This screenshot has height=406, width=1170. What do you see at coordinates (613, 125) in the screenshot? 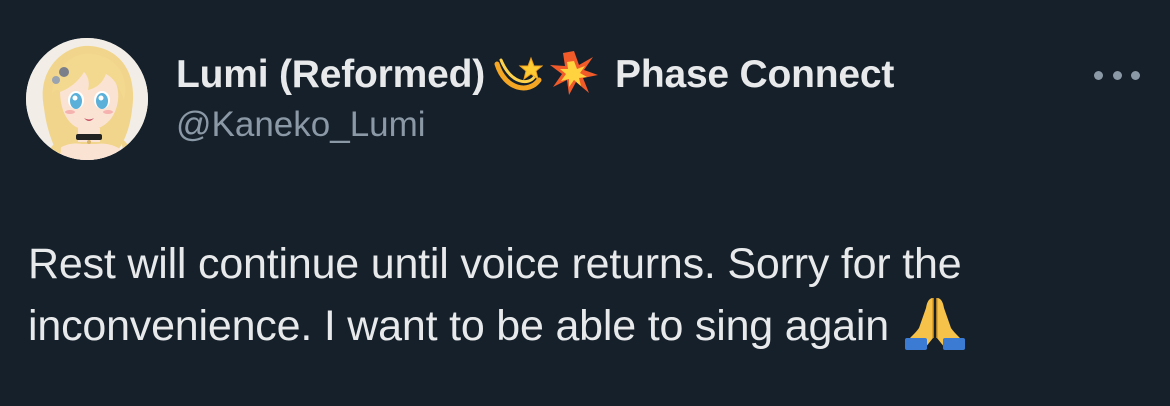
I see `author-handle: @Kaneko_Lumi` at bounding box center [613, 125].